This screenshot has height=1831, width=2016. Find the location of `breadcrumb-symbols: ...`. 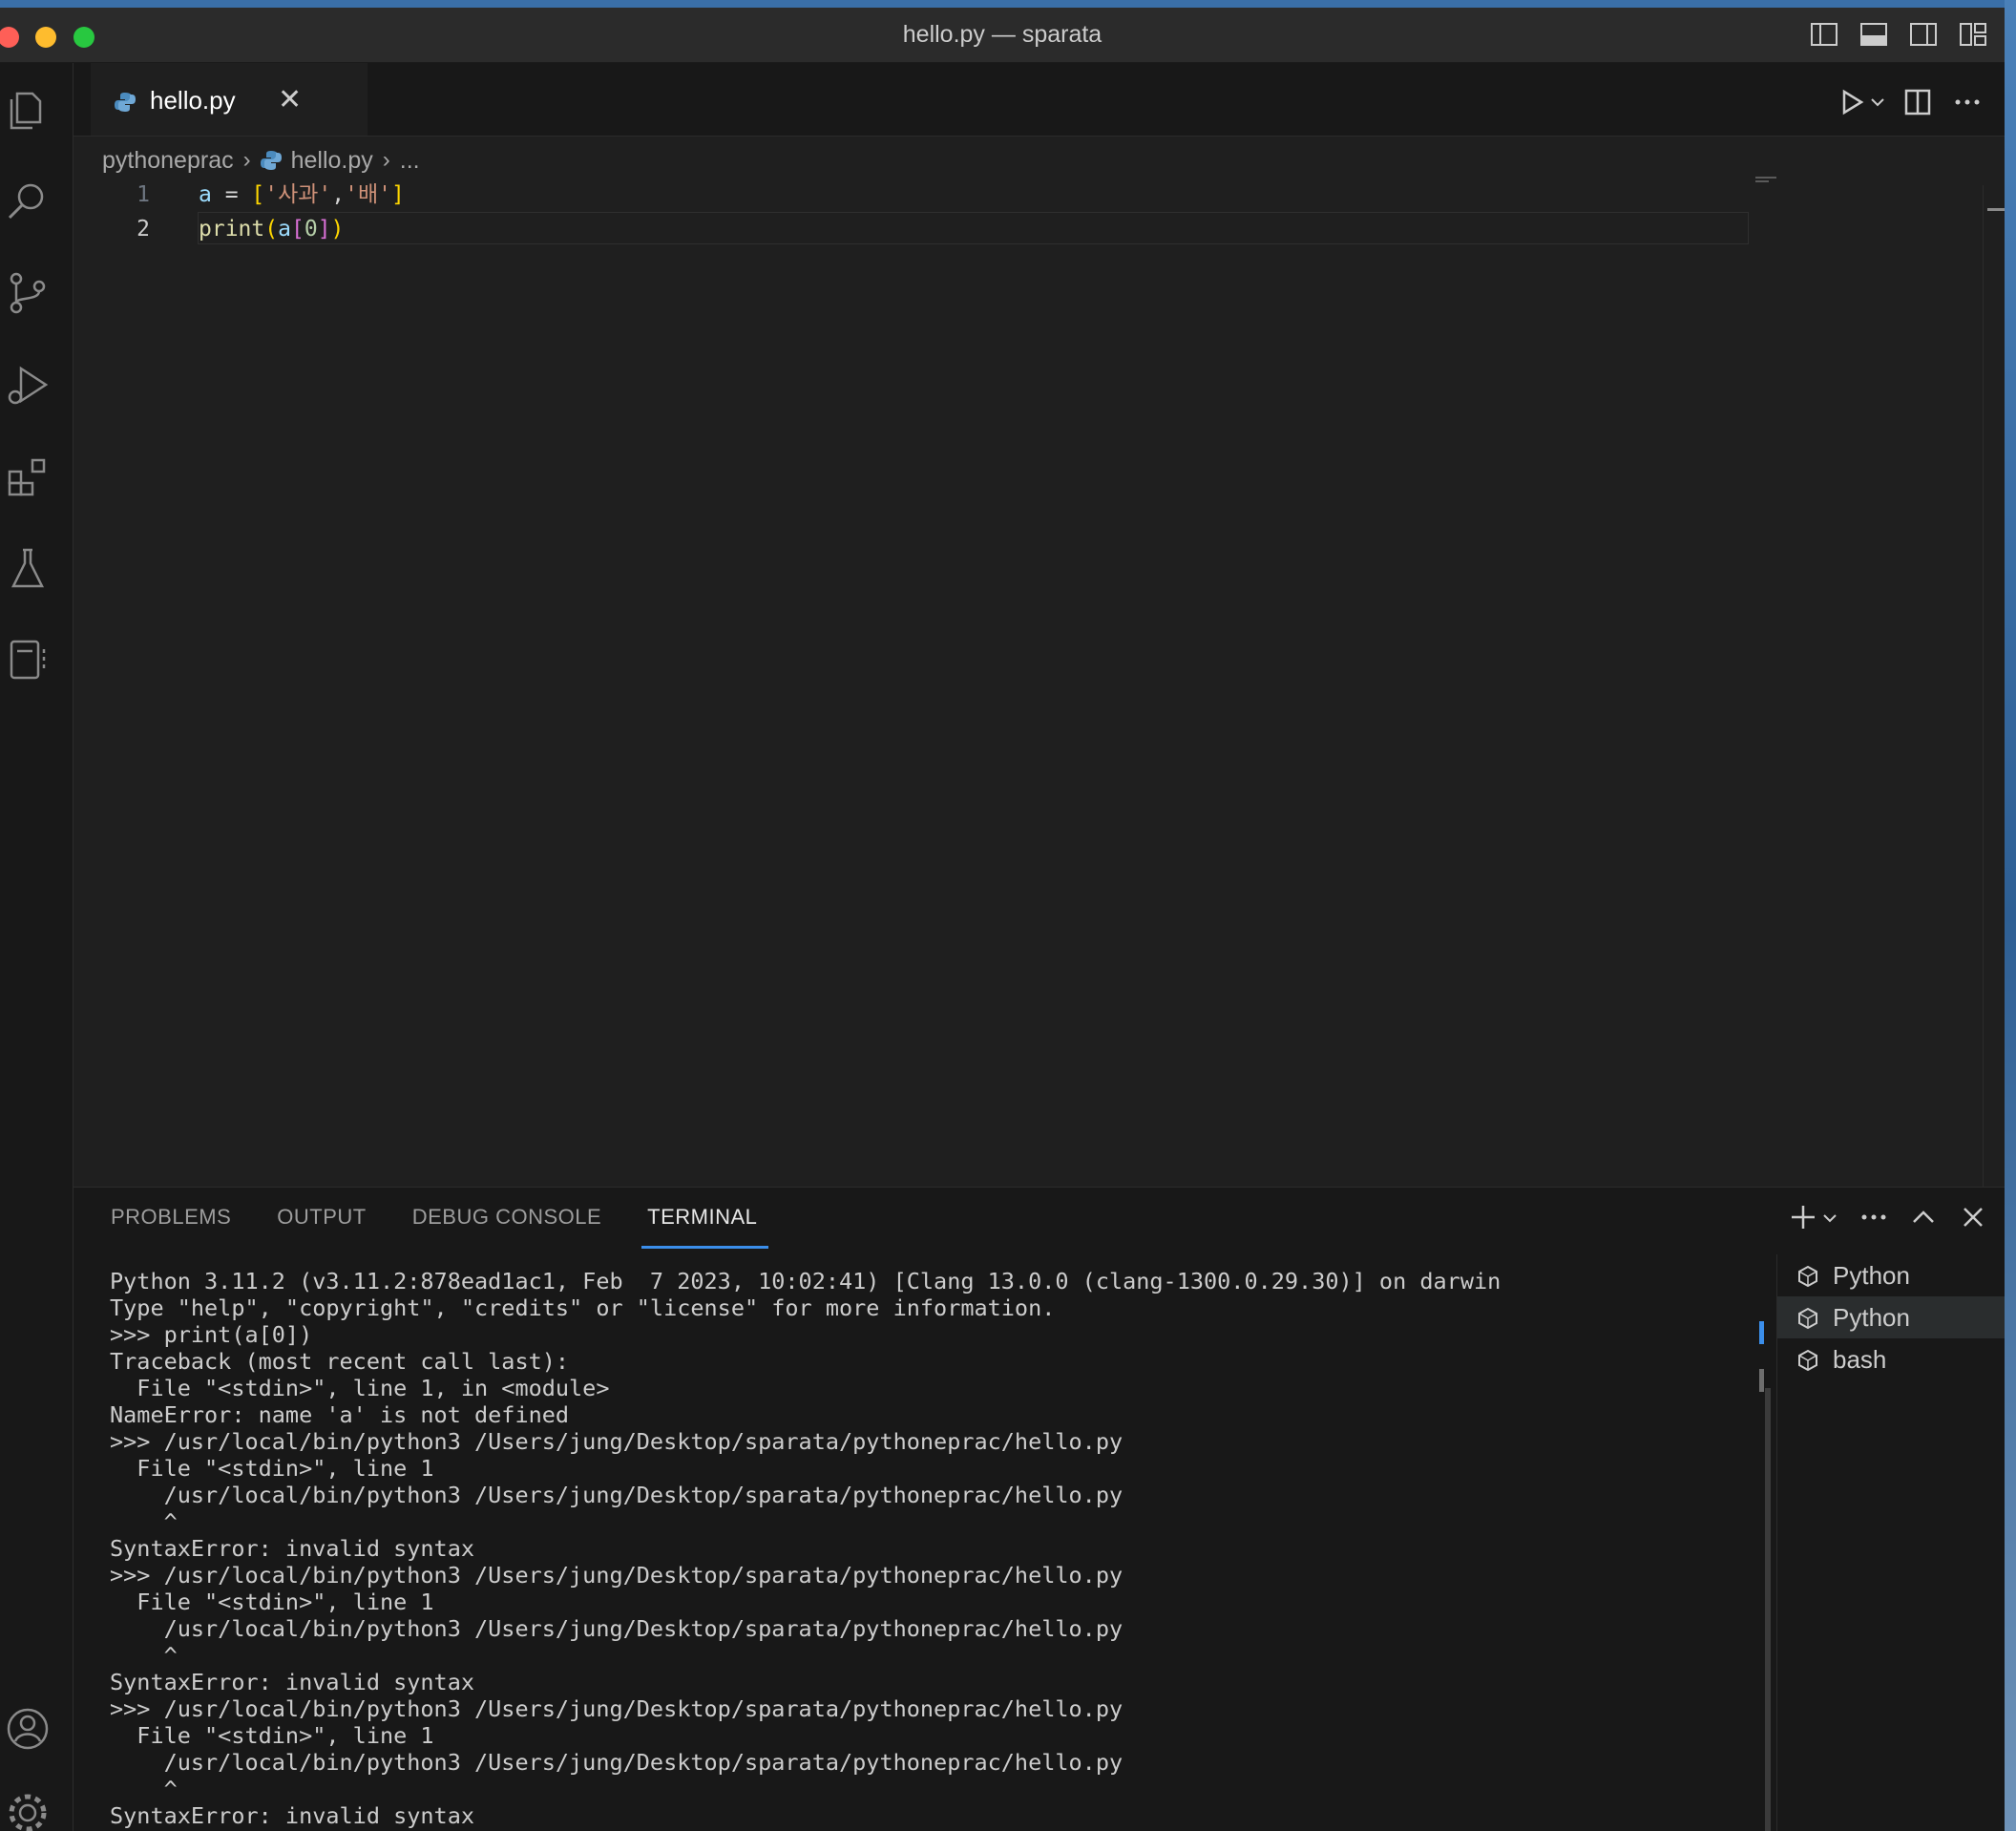

breadcrumb-symbols: ... is located at coordinates (410, 161).